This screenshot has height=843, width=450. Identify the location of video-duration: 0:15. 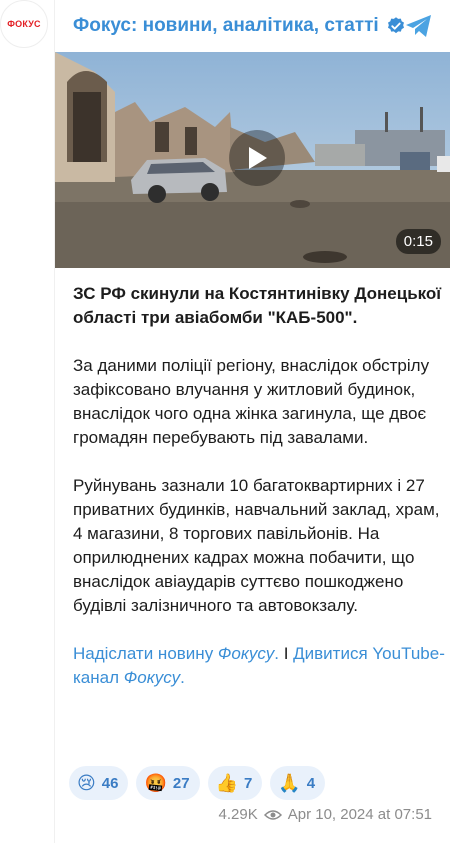
(418, 241).